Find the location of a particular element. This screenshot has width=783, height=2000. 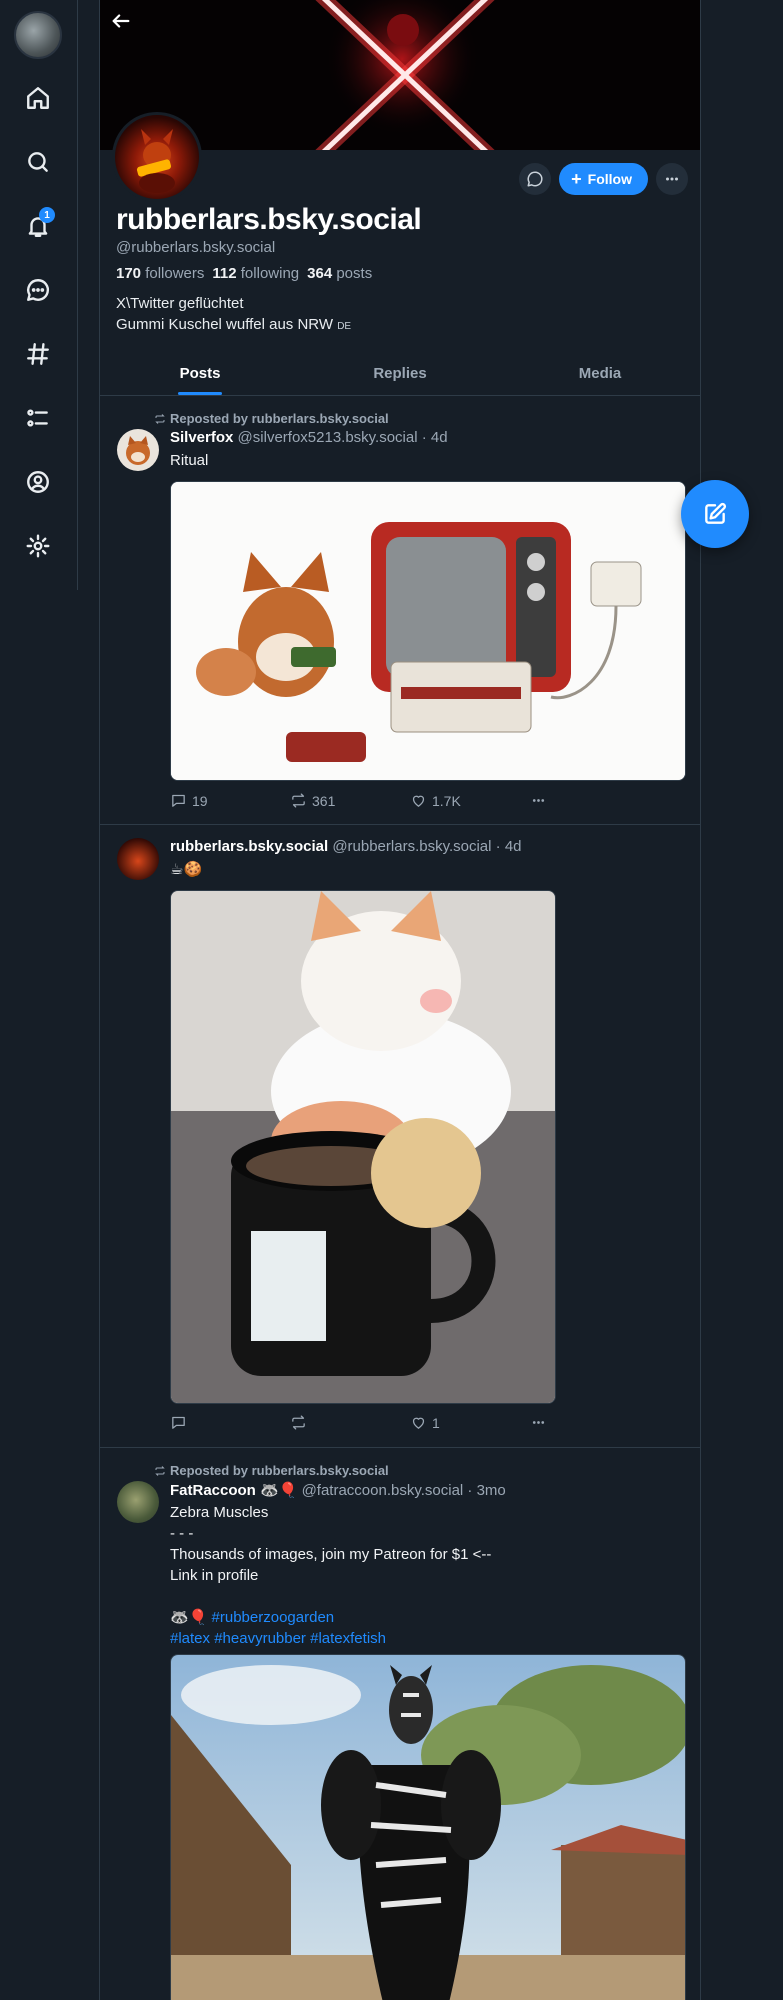

nav-divider is located at coordinates (77, 295).